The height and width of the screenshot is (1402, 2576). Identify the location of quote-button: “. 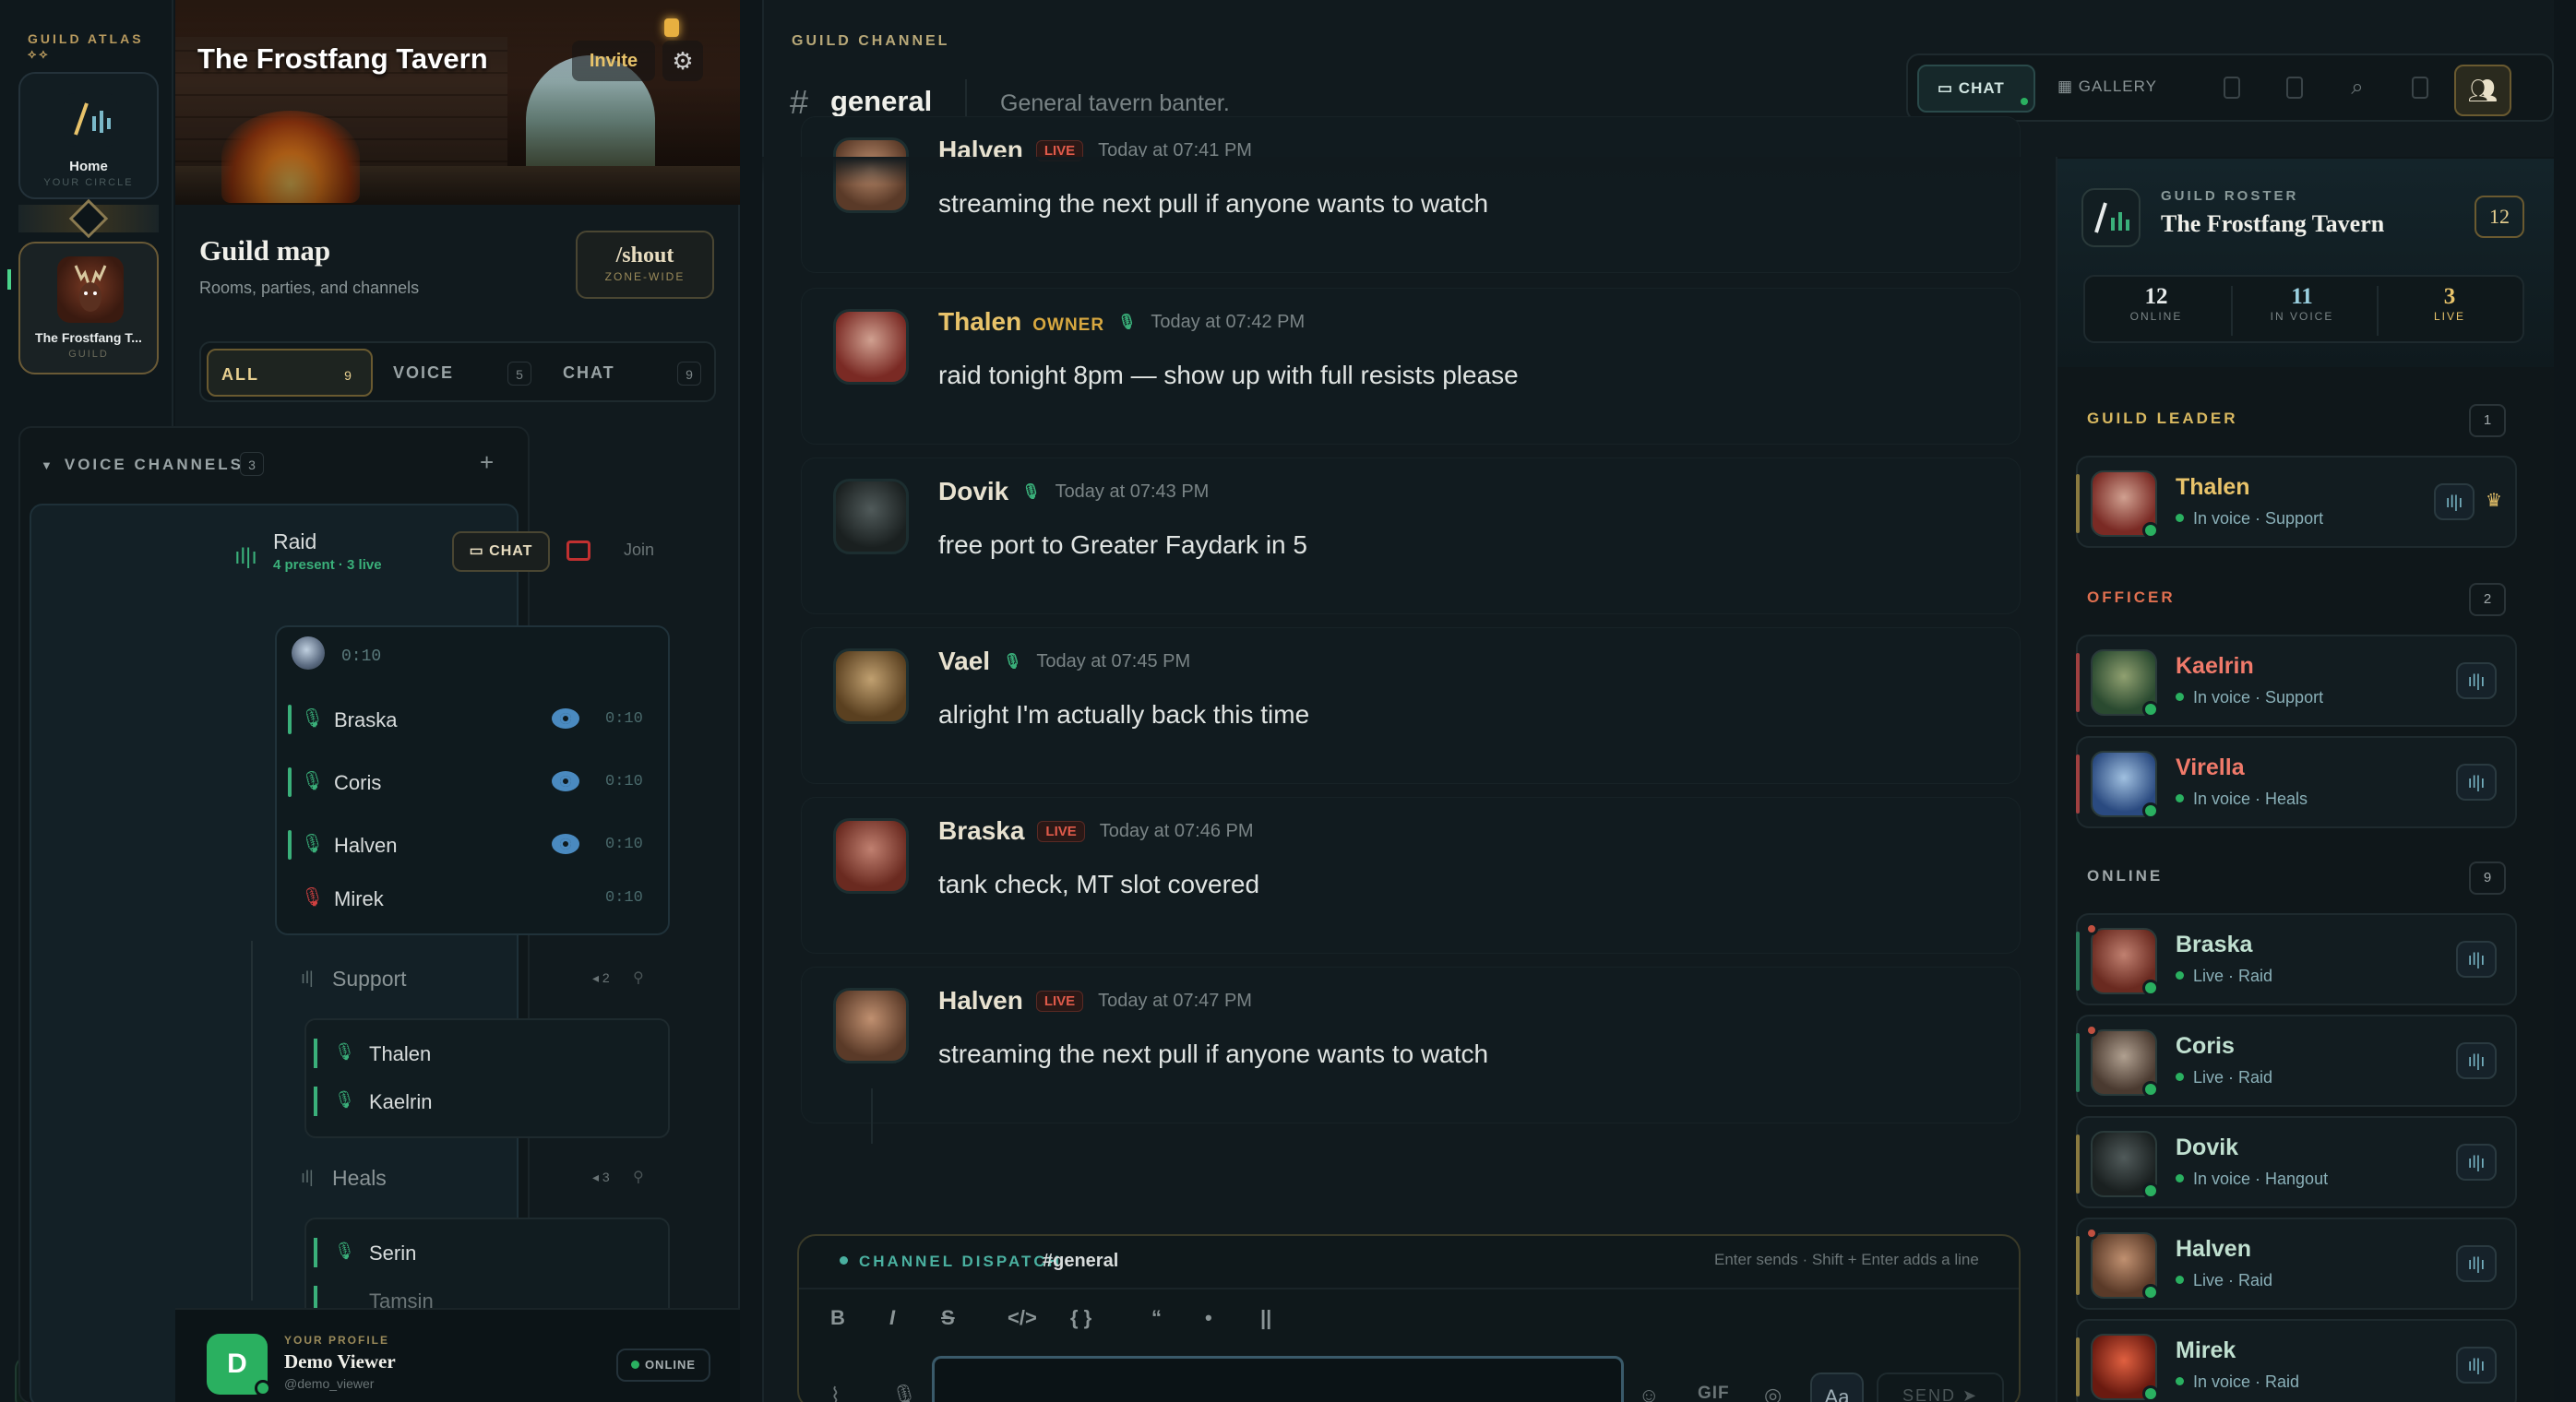
(1156, 1318).